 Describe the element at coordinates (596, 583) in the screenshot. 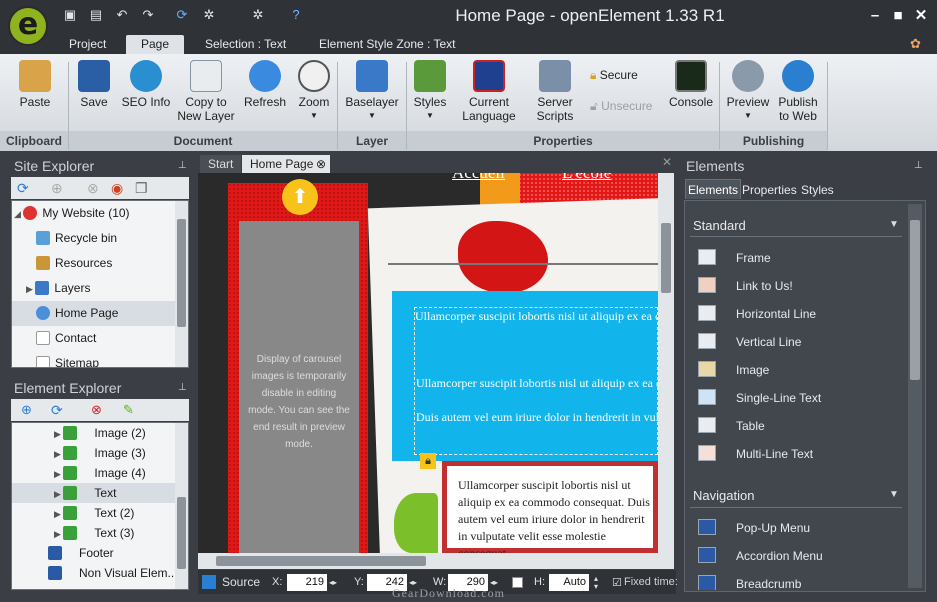

I see `h-spinner: ▴ ▾` at that location.